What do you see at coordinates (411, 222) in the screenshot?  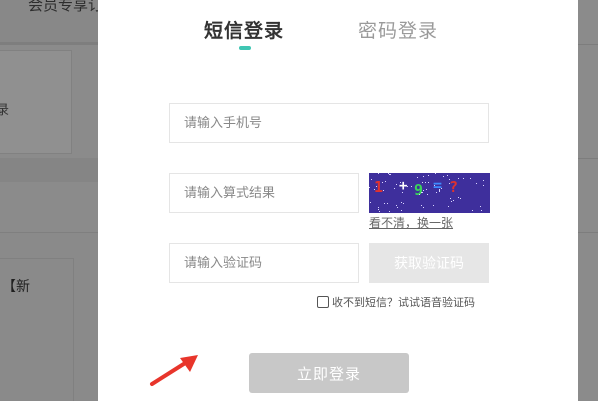 I see `refresh-captcha-link: 看不清，换一张` at bounding box center [411, 222].